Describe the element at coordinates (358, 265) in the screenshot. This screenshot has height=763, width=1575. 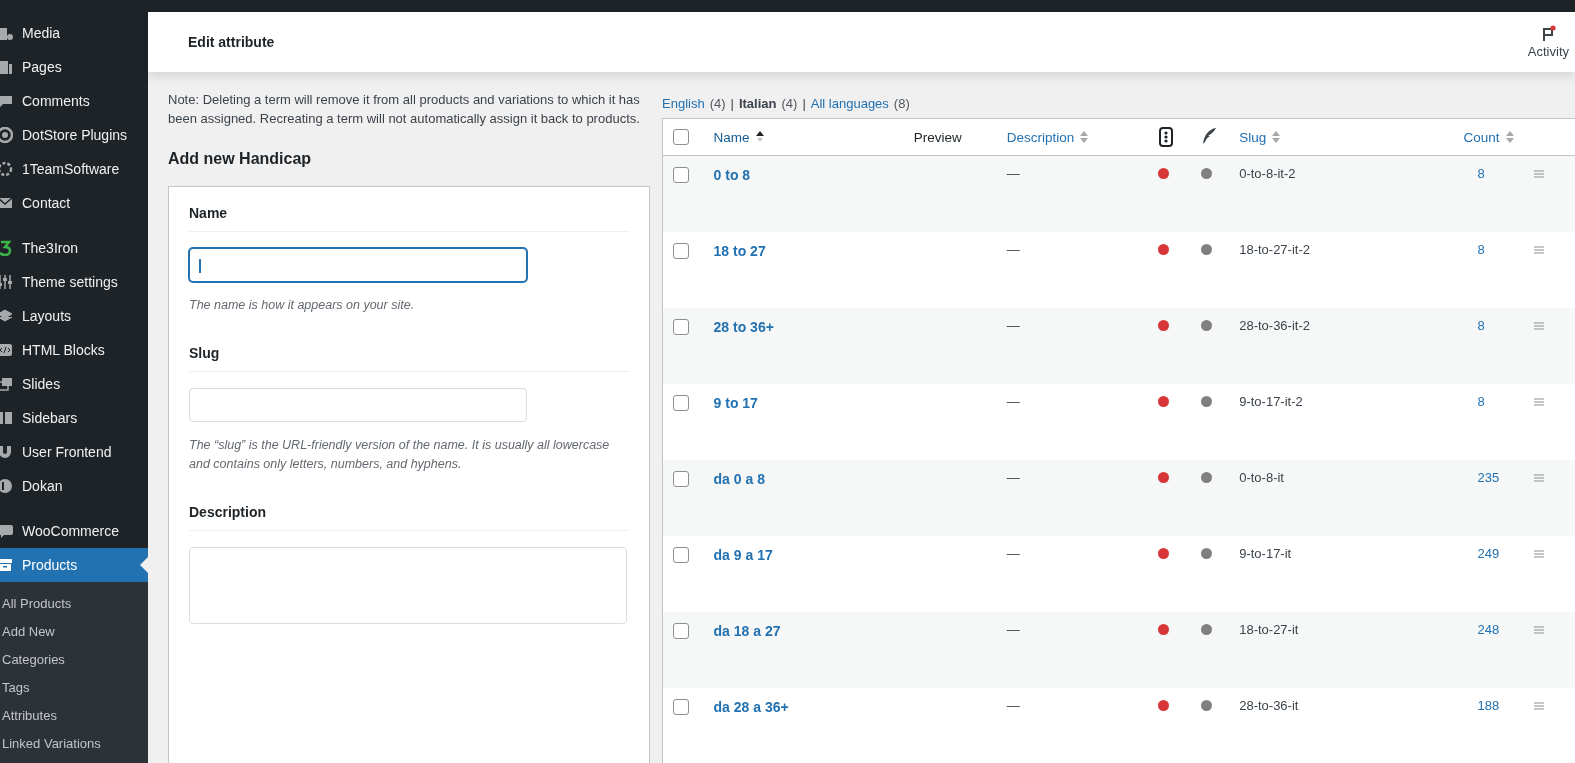
I see `text-field` at that location.